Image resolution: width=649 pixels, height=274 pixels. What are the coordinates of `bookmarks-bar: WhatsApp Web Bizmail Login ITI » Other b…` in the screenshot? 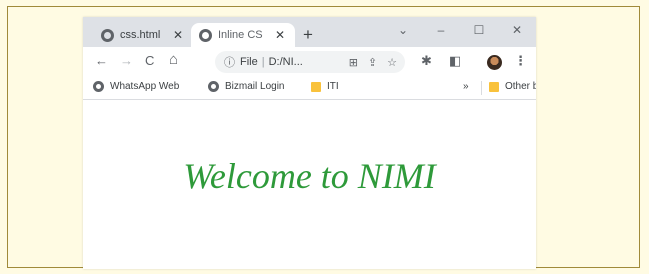 It's located at (309, 88).